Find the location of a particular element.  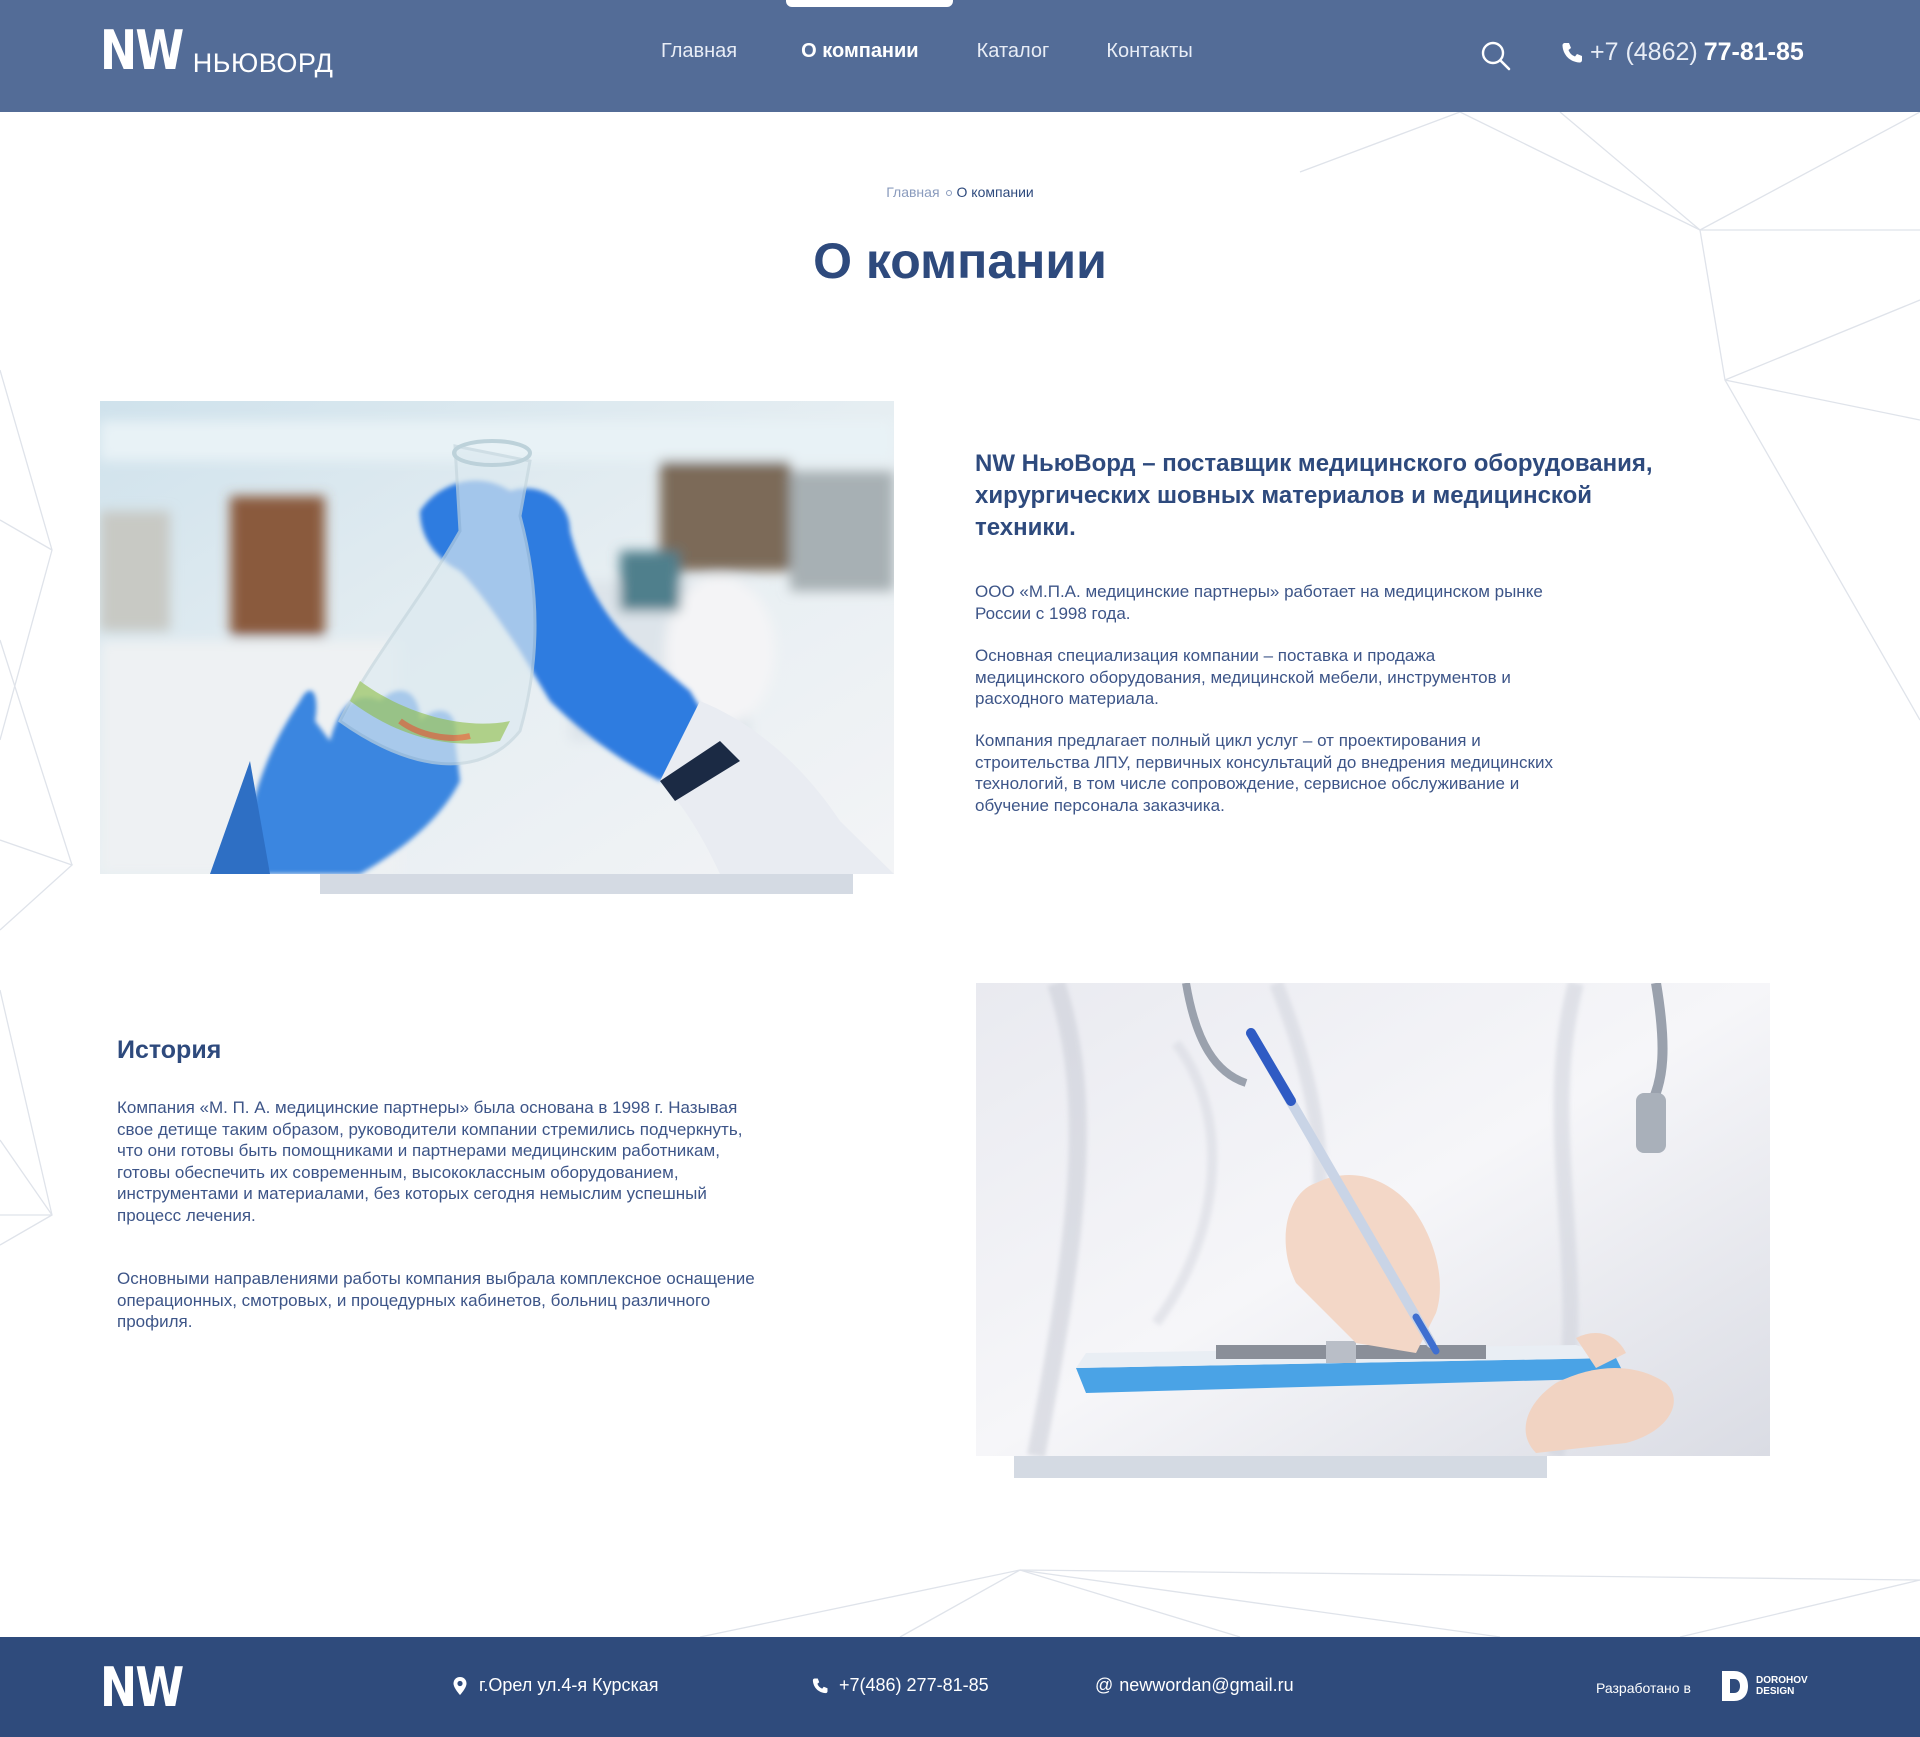

logo-text: НЬЮВОРД is located at coordinates (263, 63).